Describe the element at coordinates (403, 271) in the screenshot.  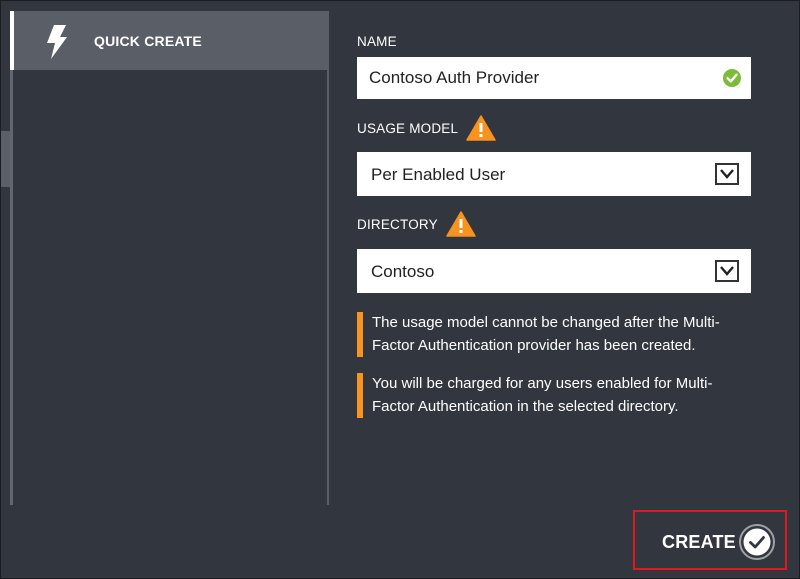
I see `directory-value: Contoso` at that location.